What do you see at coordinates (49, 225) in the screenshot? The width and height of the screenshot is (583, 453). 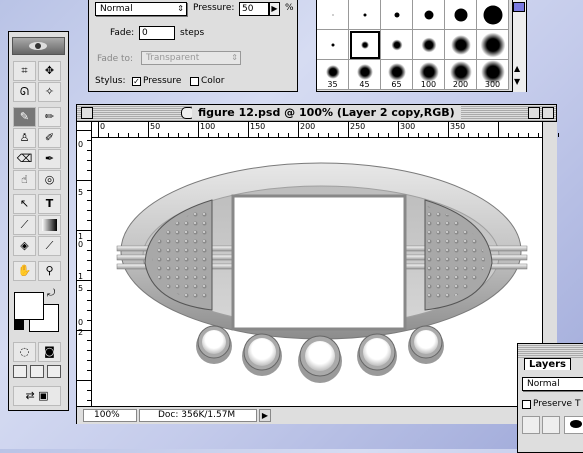 I see `gradient-icon` at bounding box center [49, 225].